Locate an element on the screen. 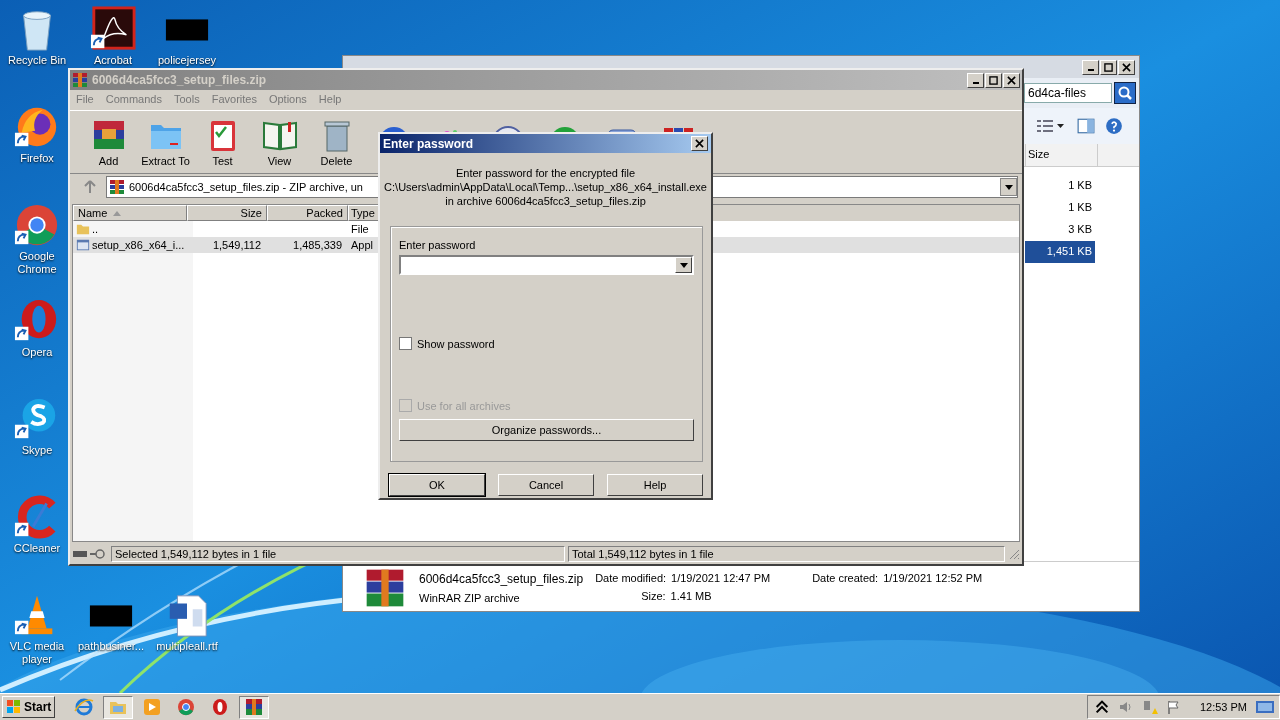 The width and height of the screenshot is (1280, 720). desktop-icon-label: Google Chrome is located at coordinates (37, 263).